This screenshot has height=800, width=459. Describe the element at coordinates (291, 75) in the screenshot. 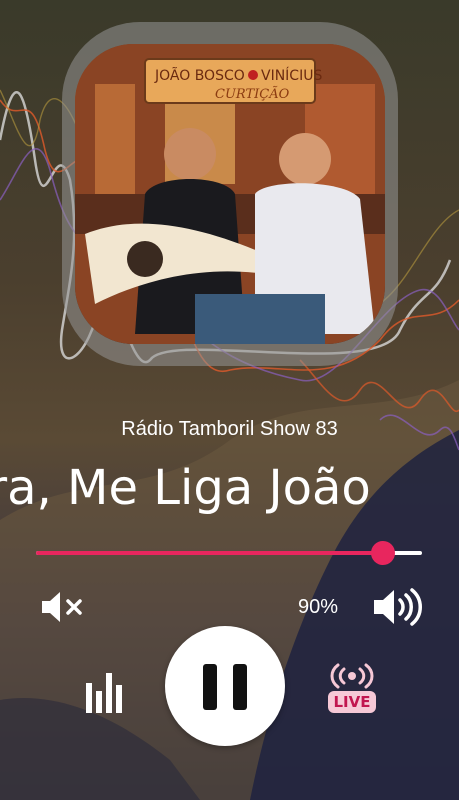

I see `album-title-2: VINÍCIUS` at that location.